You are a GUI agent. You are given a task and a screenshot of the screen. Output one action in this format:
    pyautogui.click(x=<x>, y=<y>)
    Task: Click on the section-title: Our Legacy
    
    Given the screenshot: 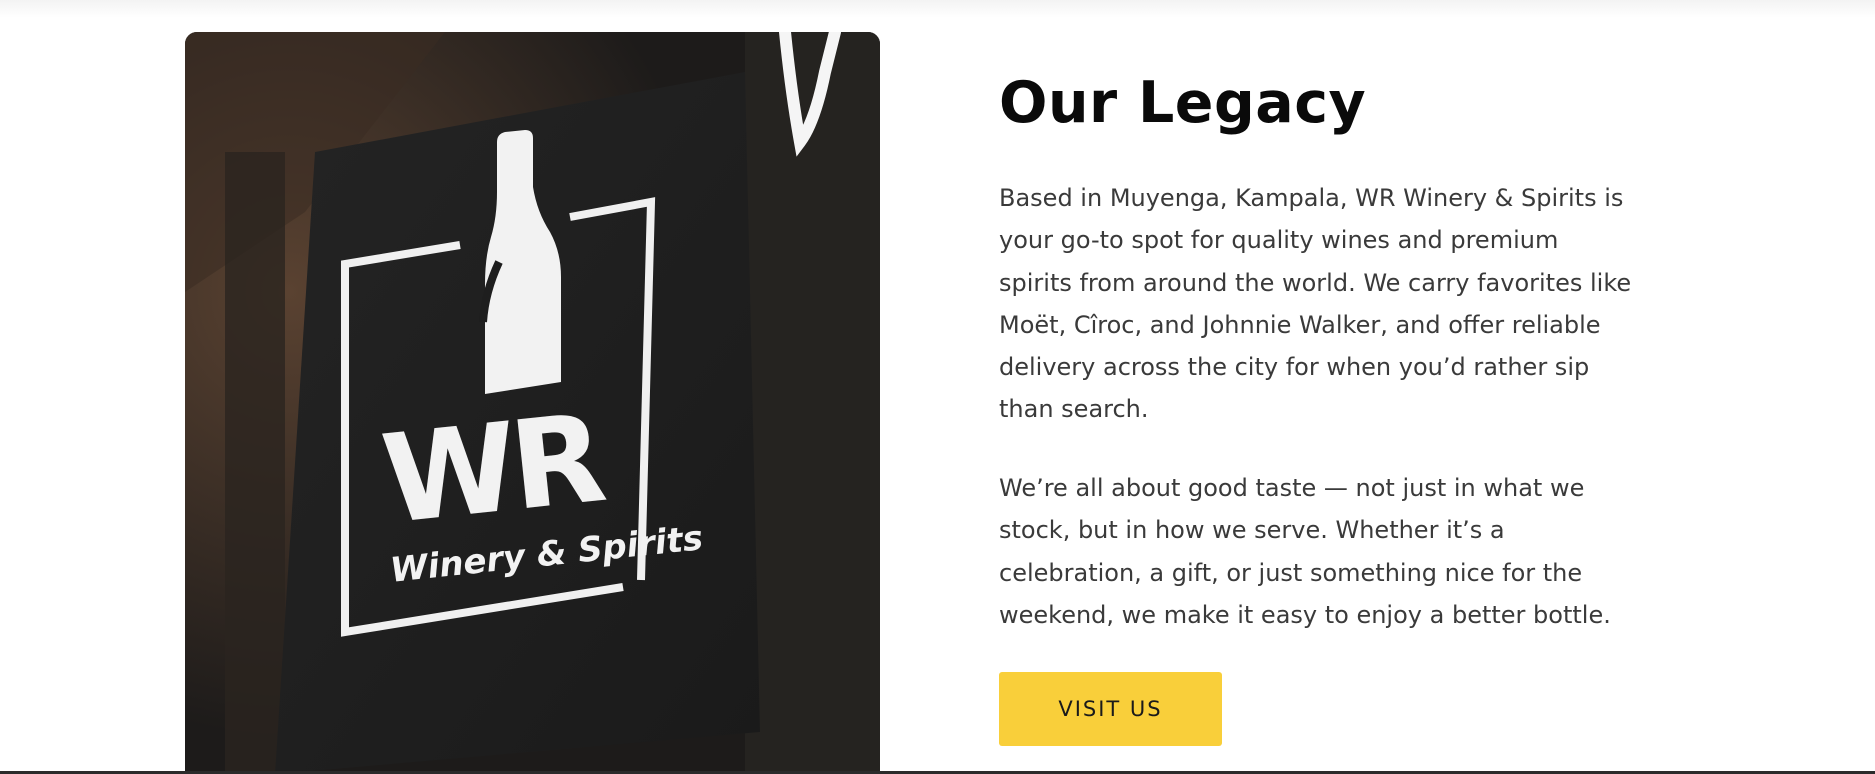 What is the action you would take?
    pyautogui.click(x=1183, y=103)
    